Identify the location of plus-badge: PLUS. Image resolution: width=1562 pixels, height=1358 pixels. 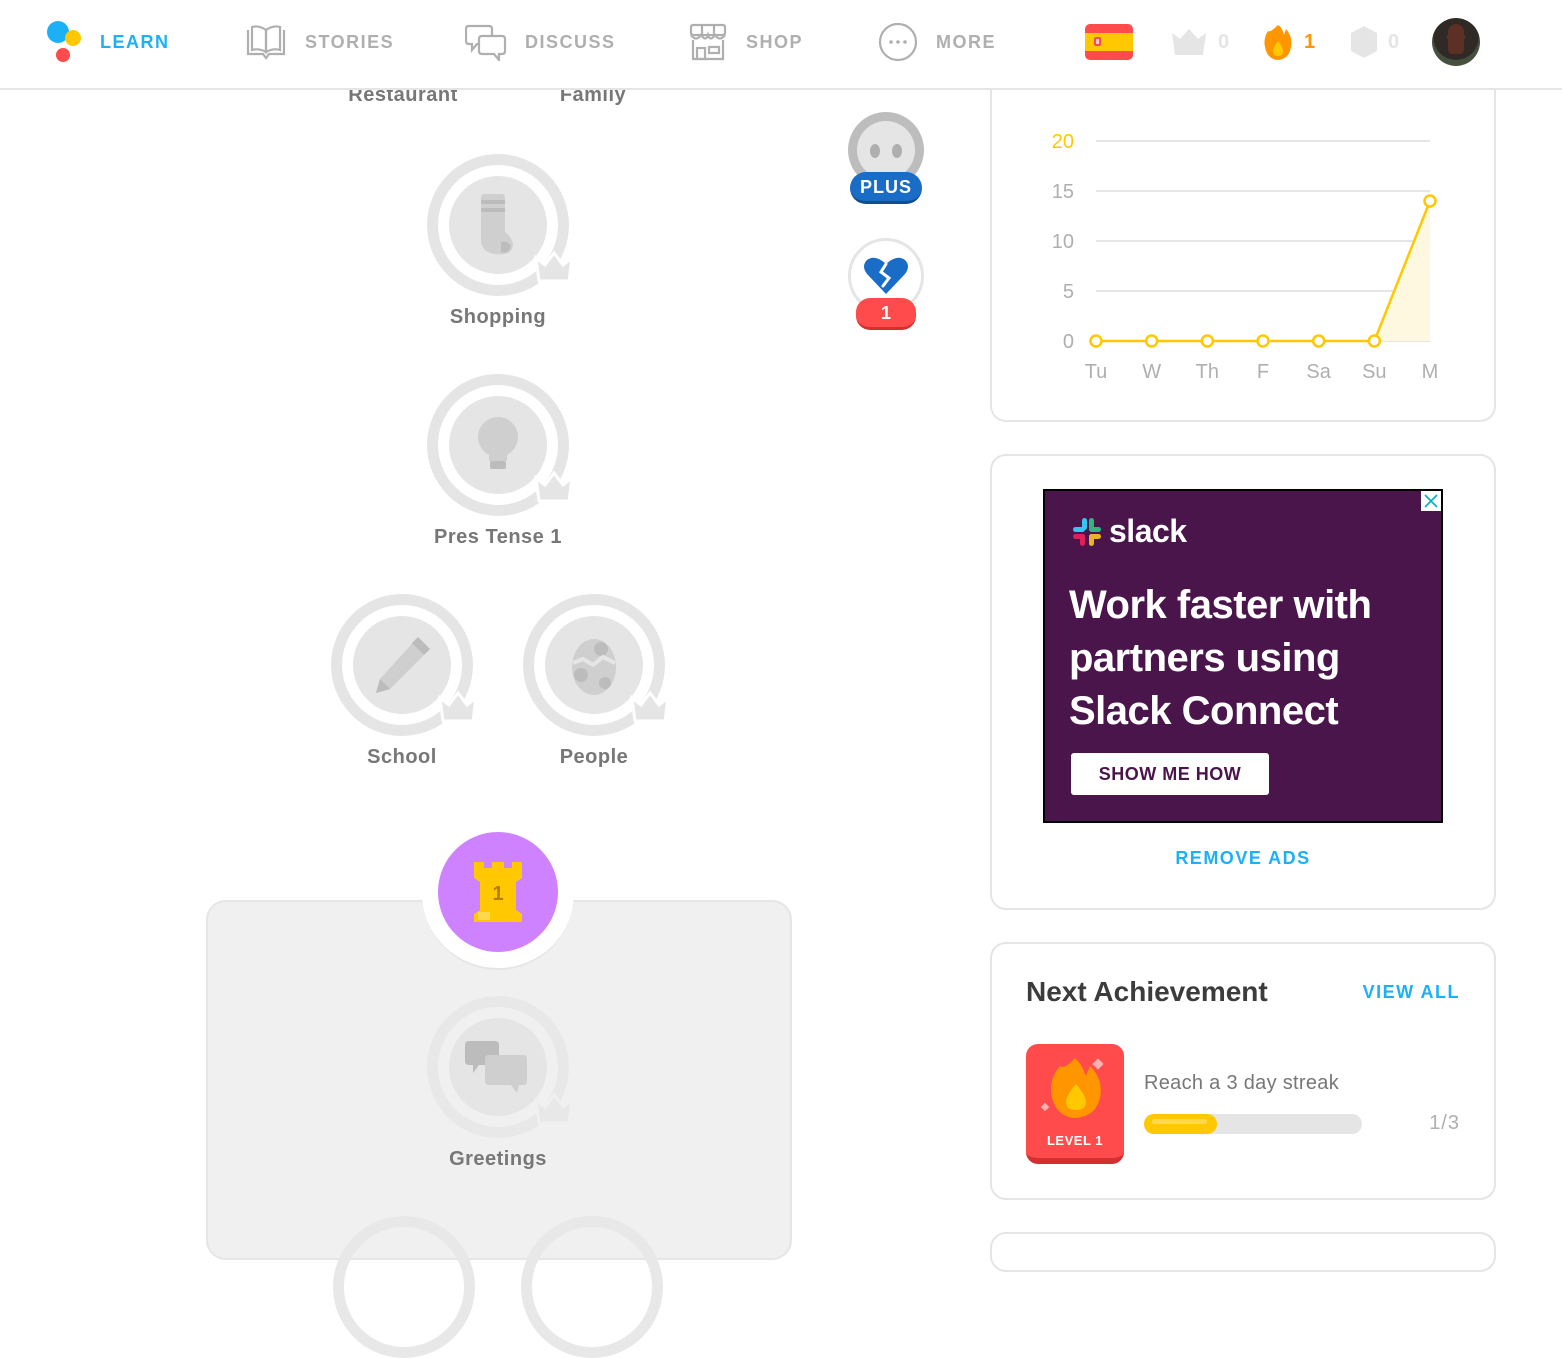
(886, 160).